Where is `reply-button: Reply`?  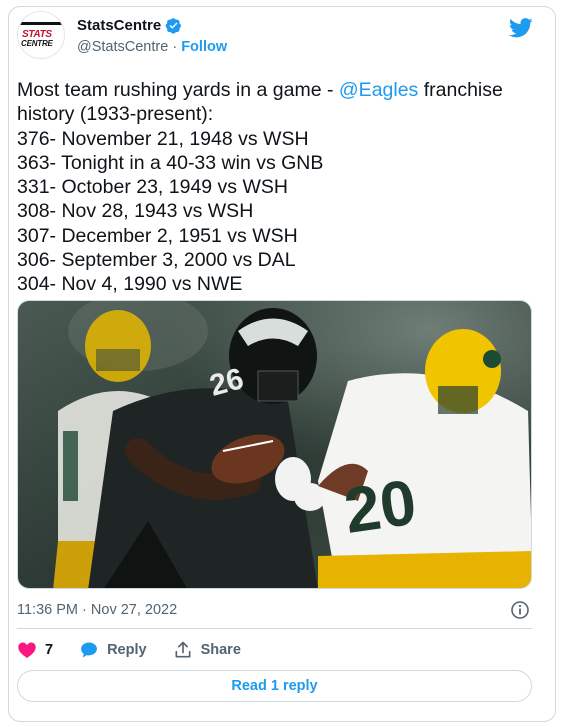
reply-button: Reply is located at coordinates (113, 650).